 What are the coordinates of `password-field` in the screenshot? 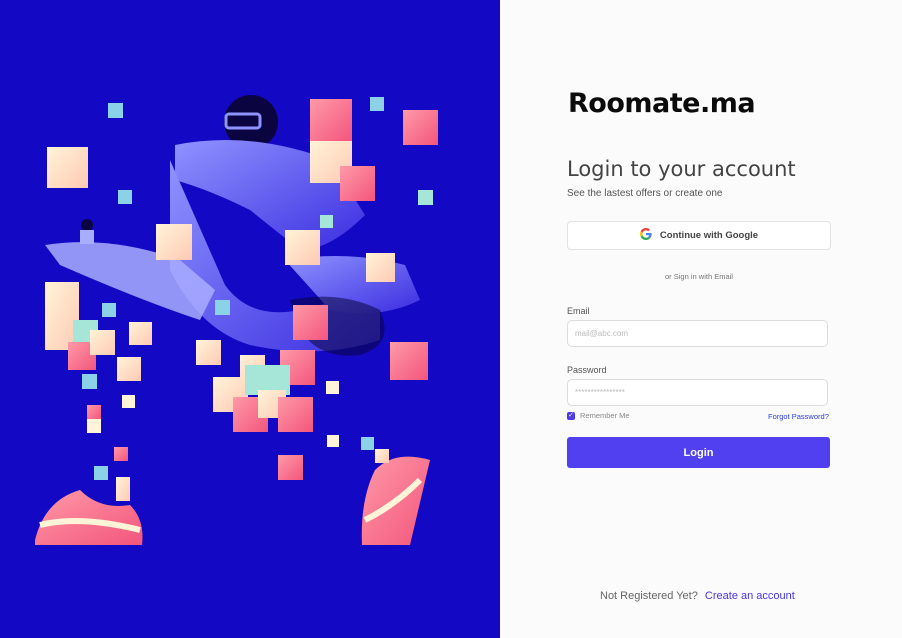 It's located at (697, 392).